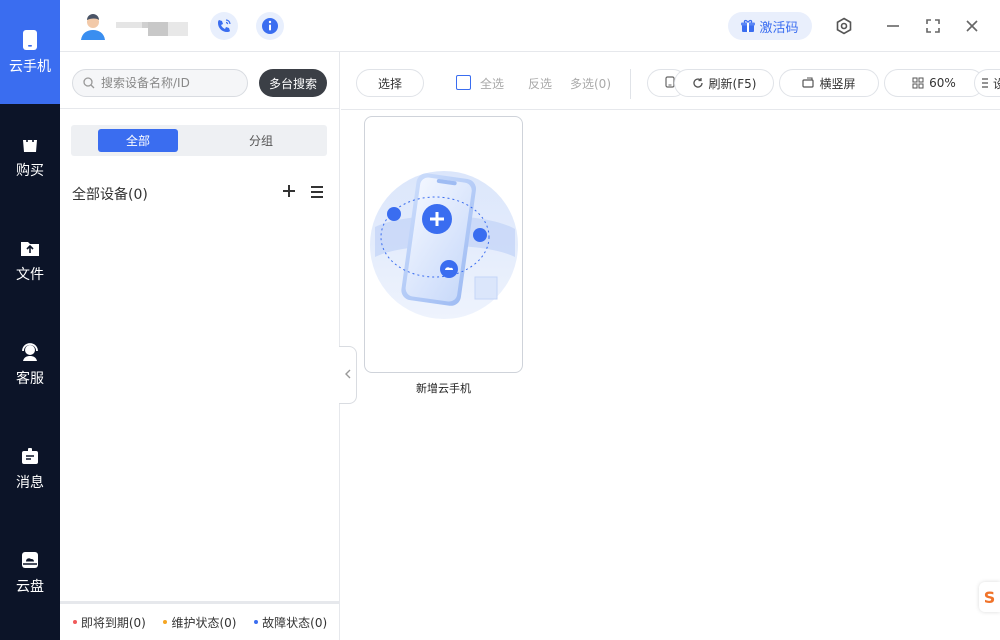  Describe the element at coordinates (724, 83) in the screenshot. I see `refresh-button: 刷新(F5)` at that location.